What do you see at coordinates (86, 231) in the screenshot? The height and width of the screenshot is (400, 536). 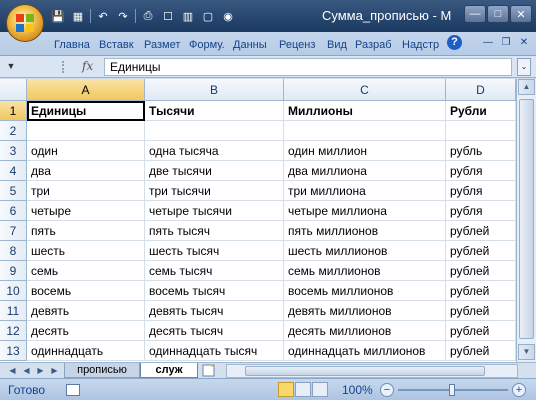 I see `cell-a7: пять` at bounding box center [86, 231].